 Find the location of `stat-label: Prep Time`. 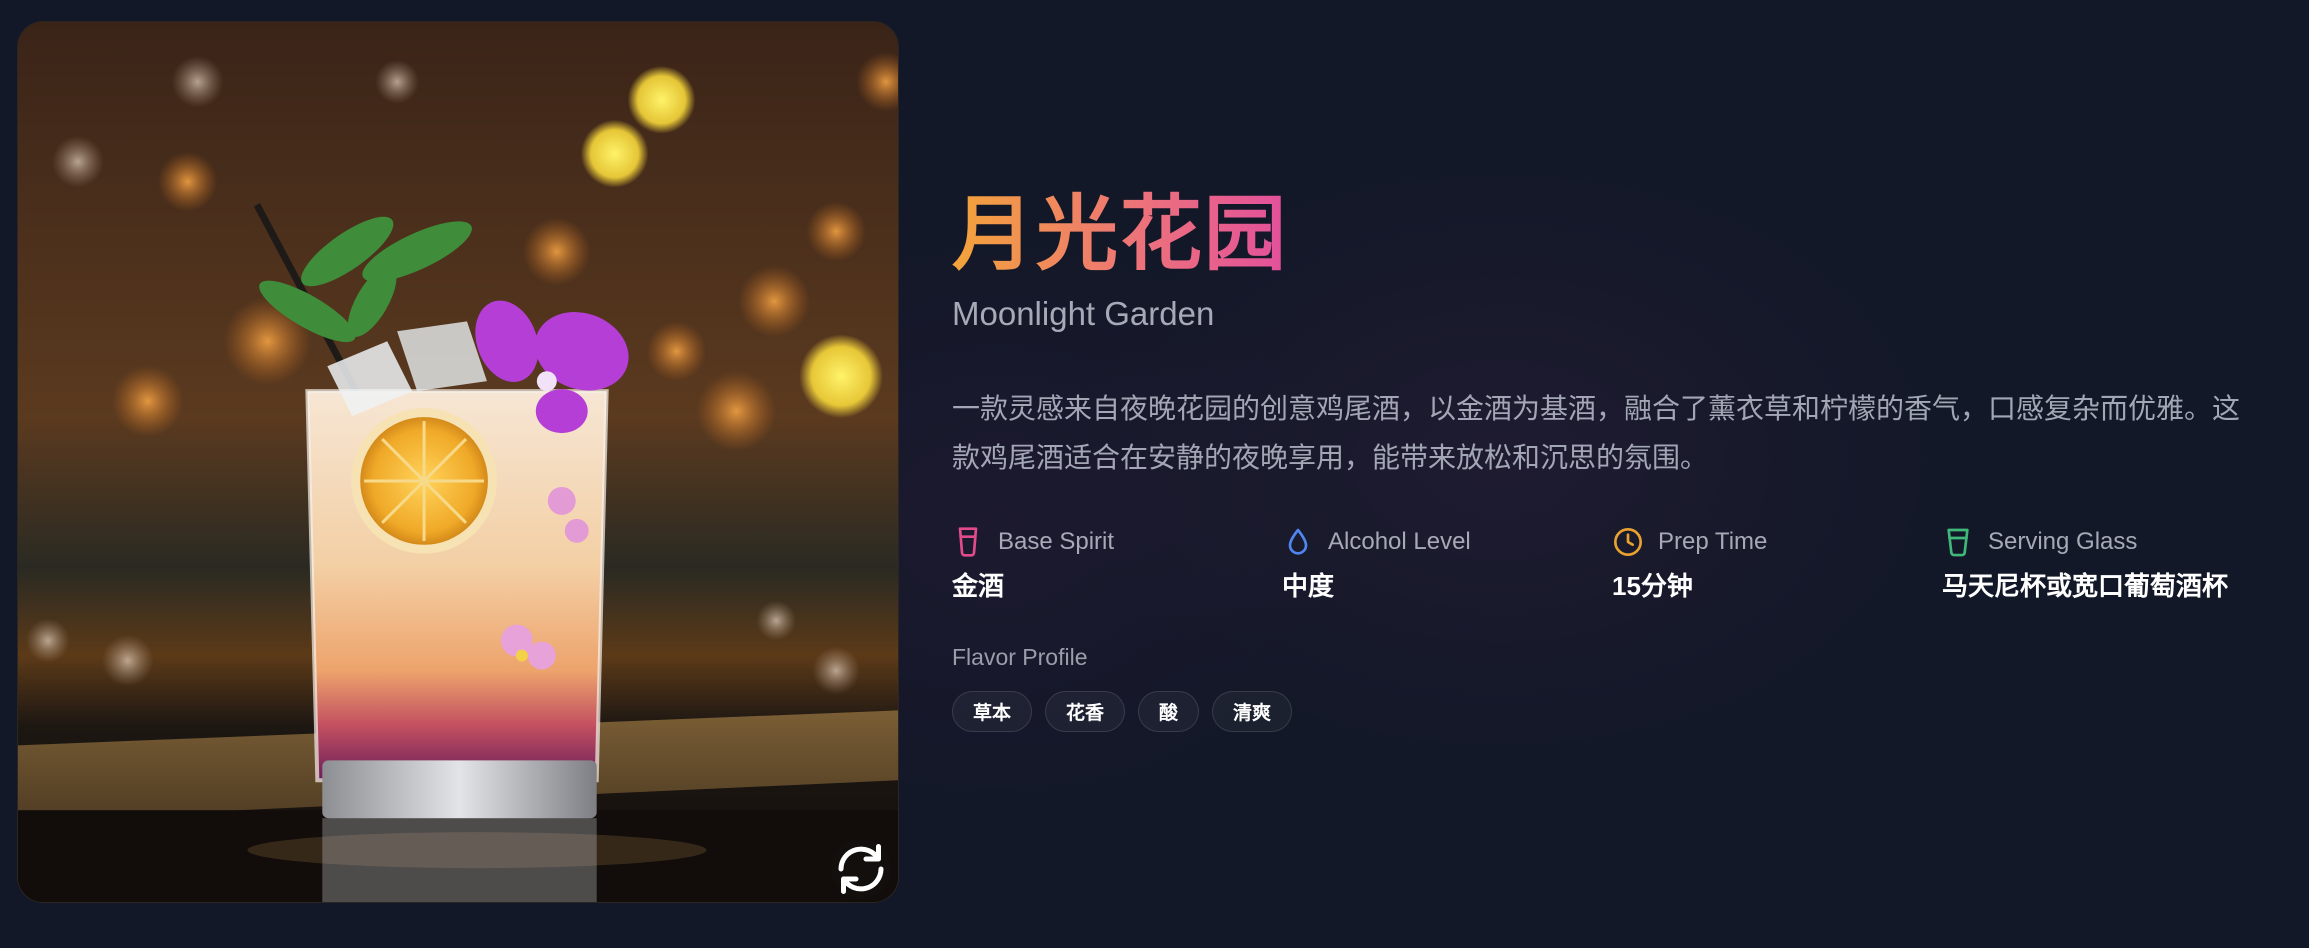

stat-label: Prep Time is located at coordinates (1713, 541).